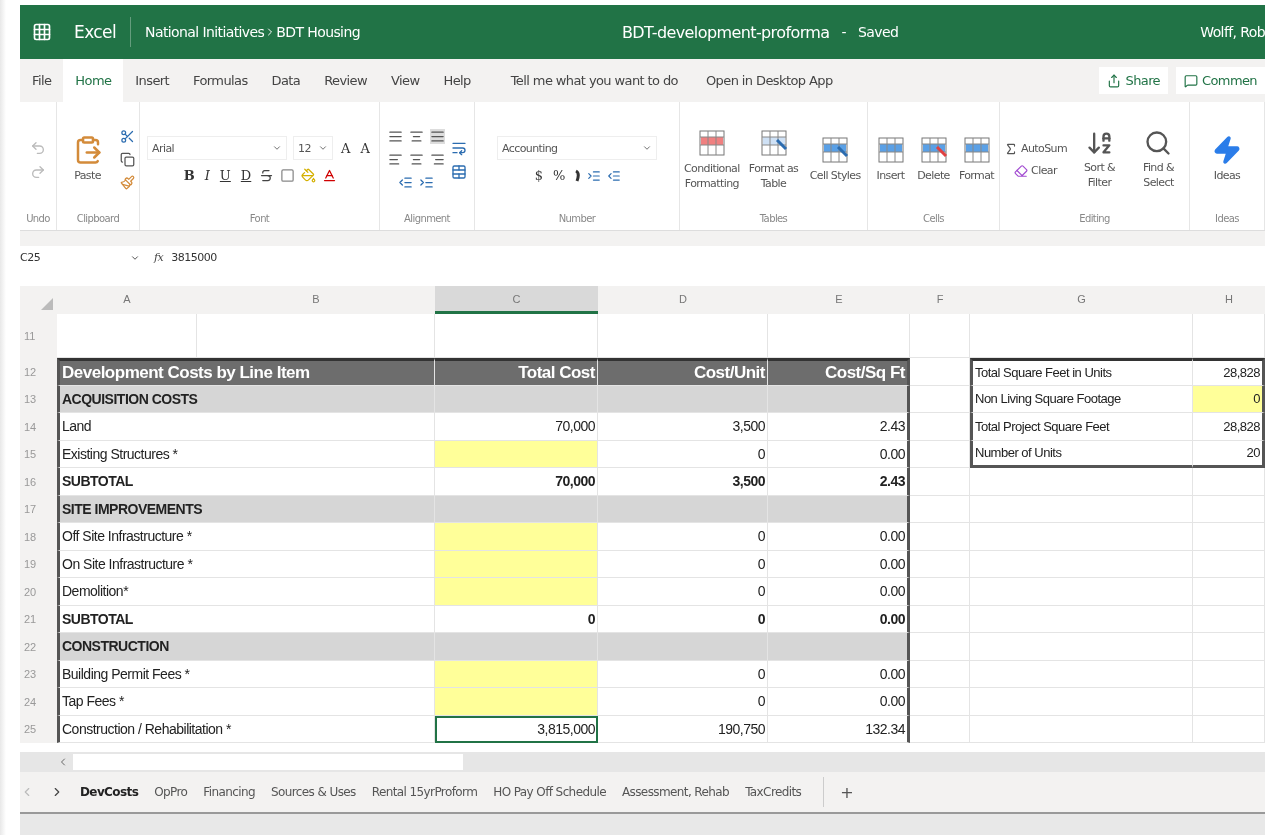  Describe the element at coordinates (773, 219) in the screenshot. I see `group-label: Tables` at that location.